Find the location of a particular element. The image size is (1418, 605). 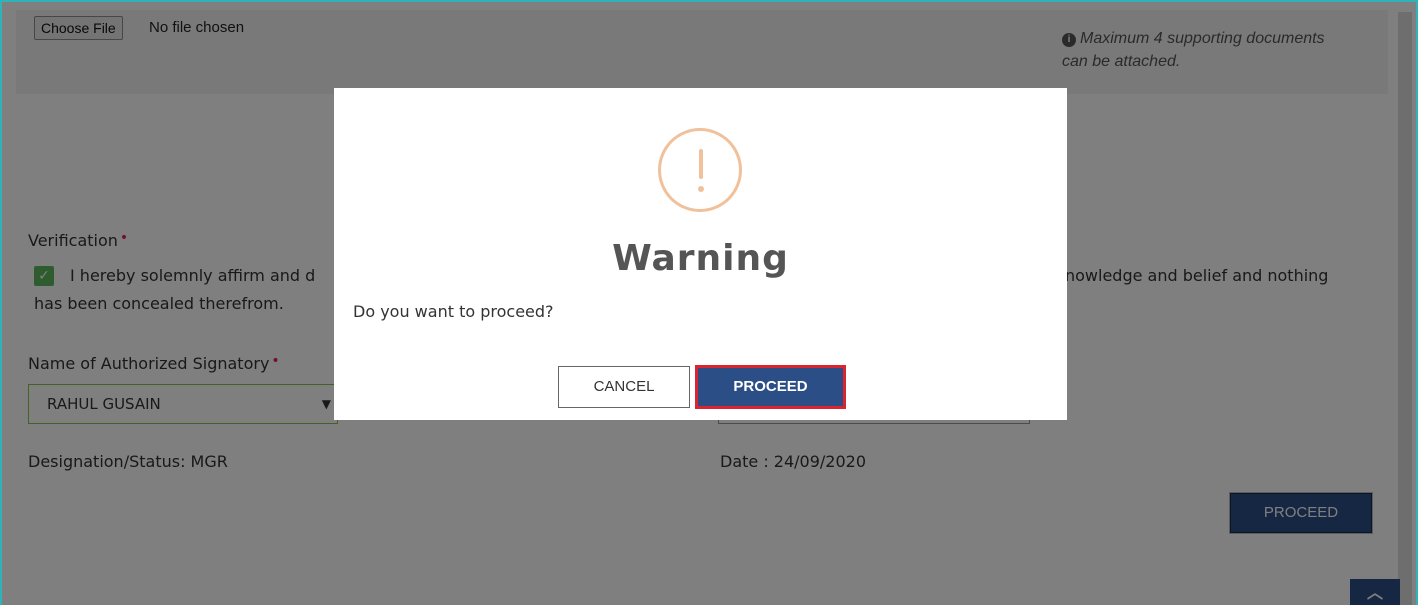

exclamation-bar is located at coordinates (701, 164).